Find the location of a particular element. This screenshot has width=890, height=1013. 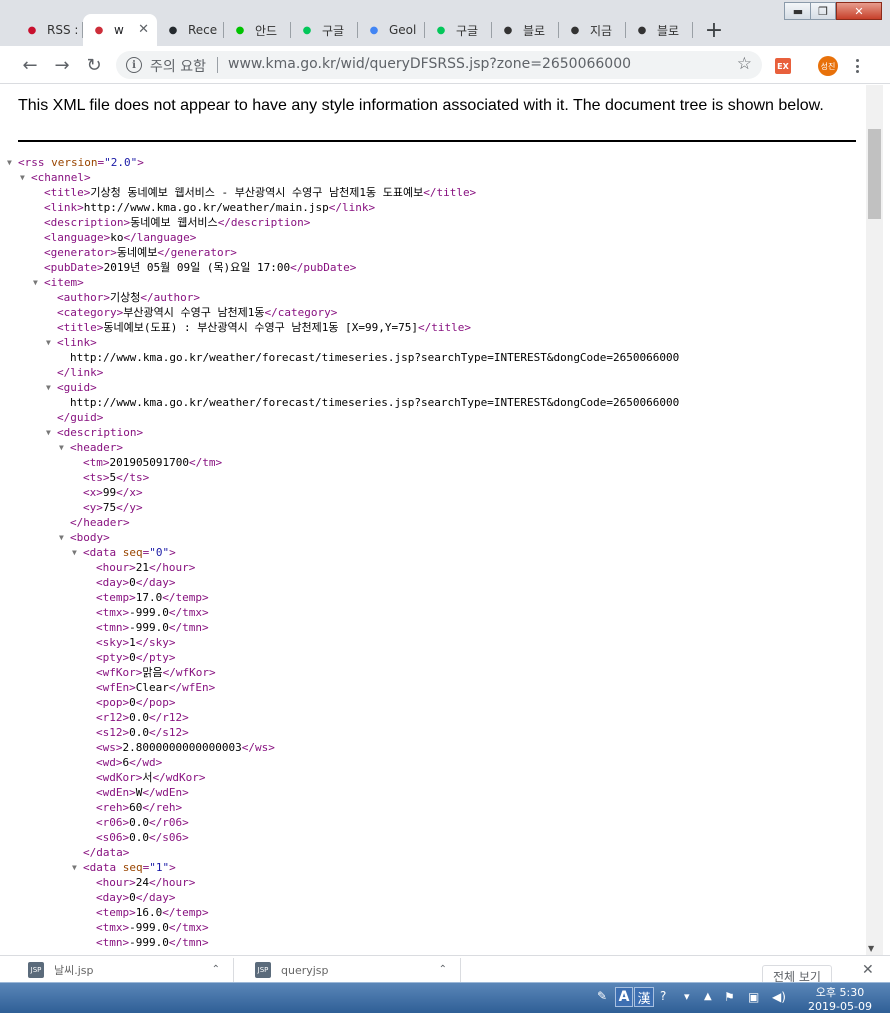

ime-mode-indicator: A is located at coordinates (624, 997).